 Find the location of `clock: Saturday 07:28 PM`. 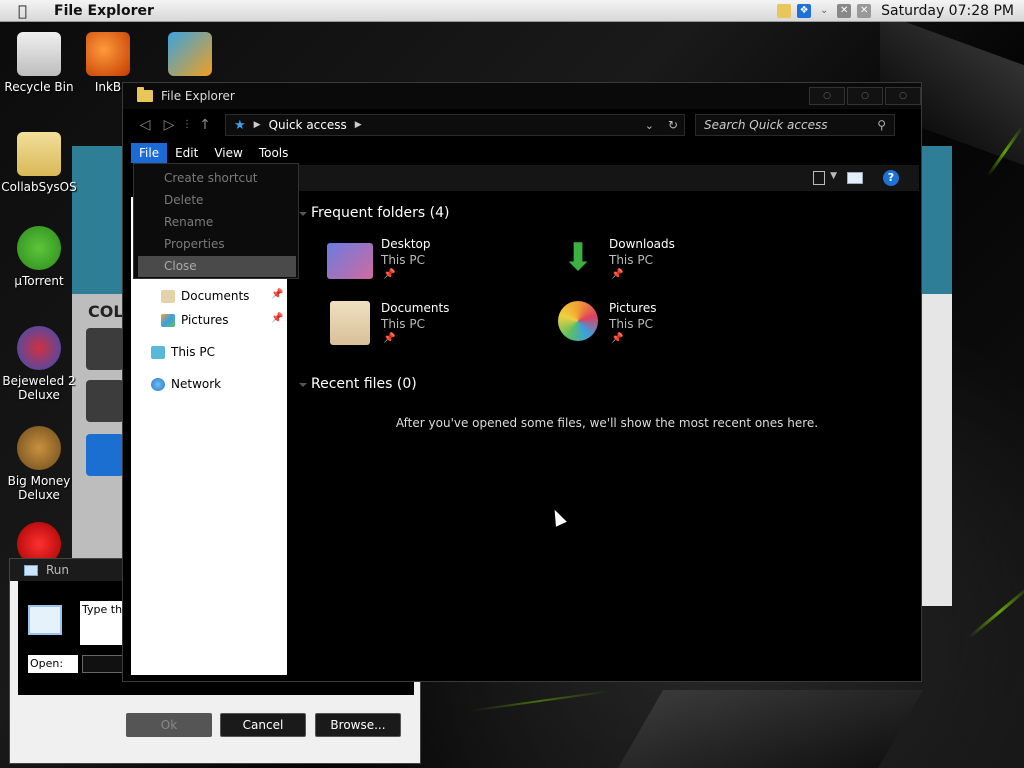

clock: Saturday 07:28 PM is located at coordinates (947, 11).